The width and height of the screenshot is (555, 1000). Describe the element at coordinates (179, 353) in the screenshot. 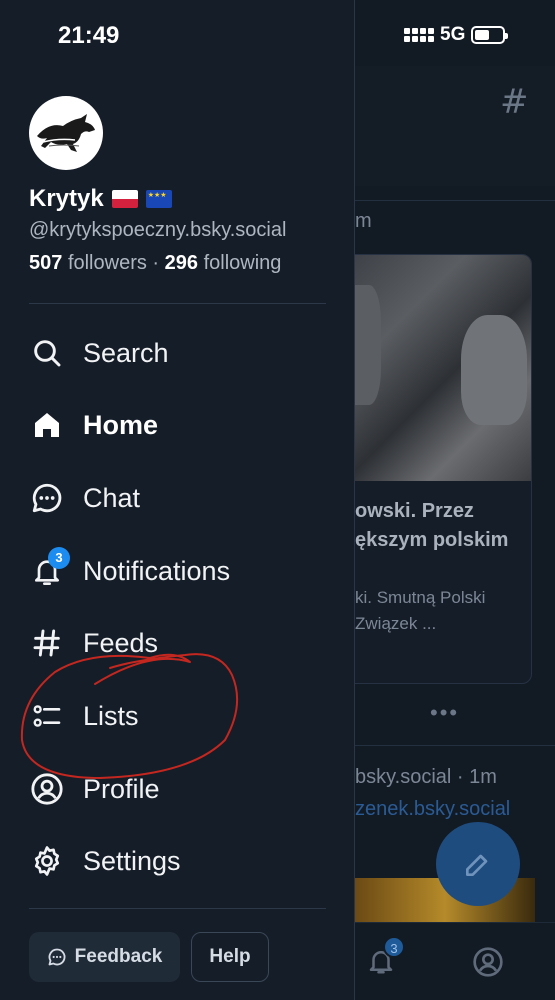

I see `nav-item-search: Search` at that location.